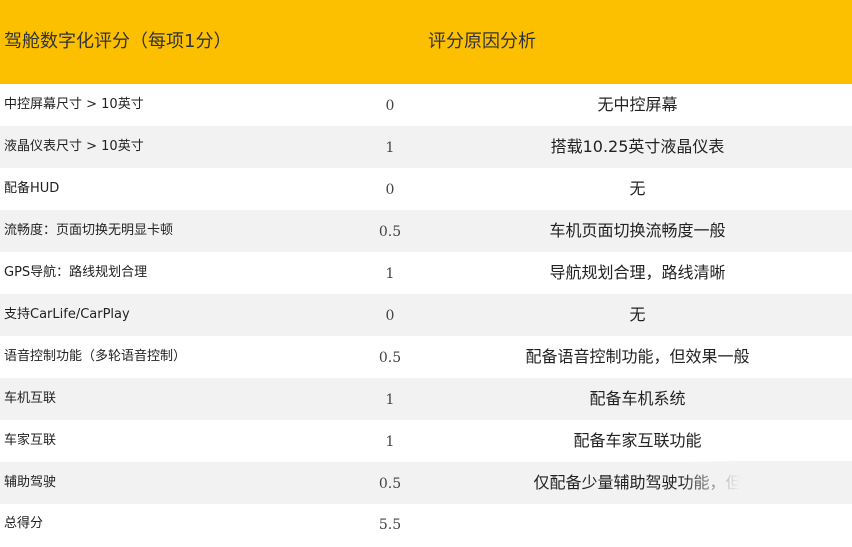 The height and width of the screenshot is (547, 852). What do you see at coordinates (118, 41) in the screenshot?
I see `item-column-header: 驾舱数字化评分（每项1分）` at bounding box center [118, 41].